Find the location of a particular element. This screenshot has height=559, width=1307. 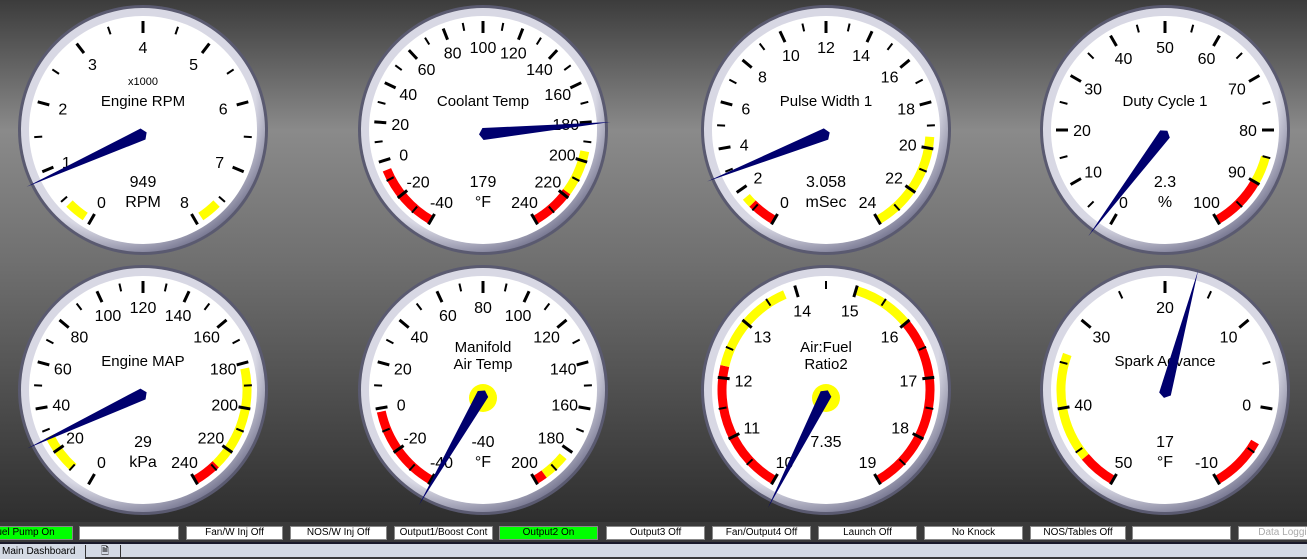

indicator-fuel-pump-on: Fuel Pump On is located at coordinates (36, 533).